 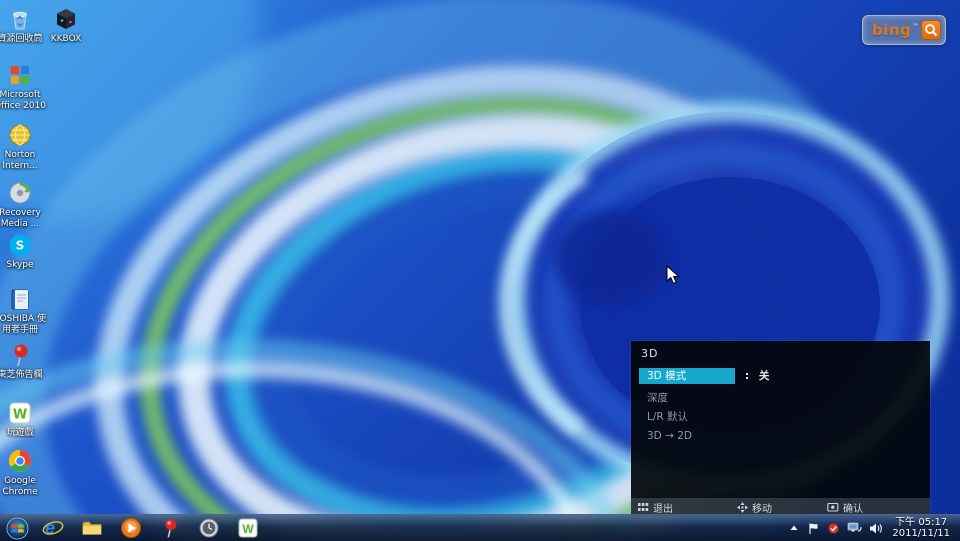 I want to click on tray-action-center, so click(x=813, y=528).